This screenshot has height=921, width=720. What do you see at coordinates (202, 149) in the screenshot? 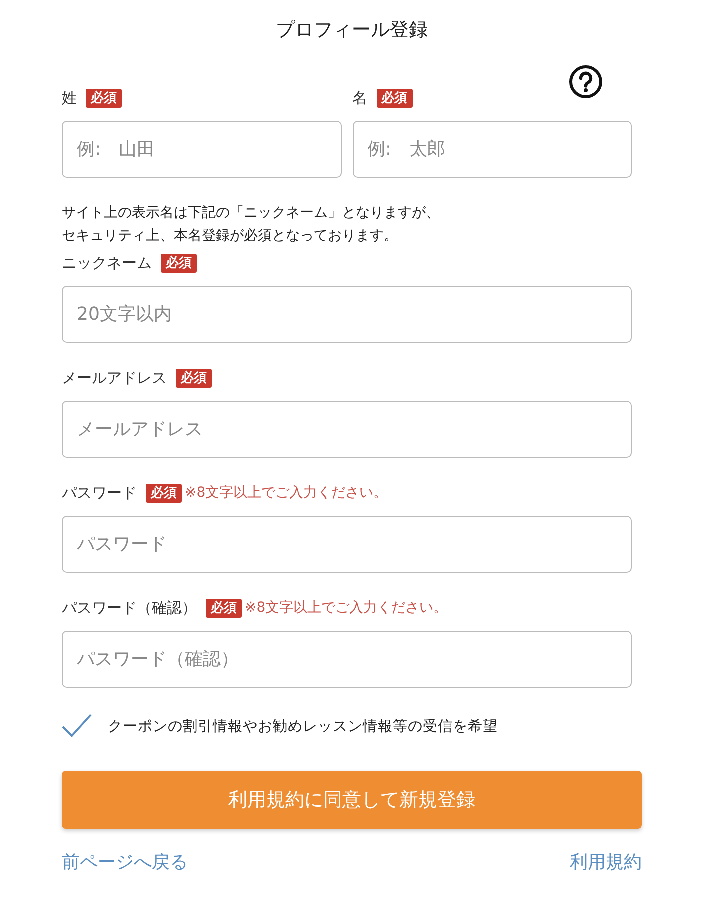
I see `input-field: 例: 山田` at bounding box center [202, 149].